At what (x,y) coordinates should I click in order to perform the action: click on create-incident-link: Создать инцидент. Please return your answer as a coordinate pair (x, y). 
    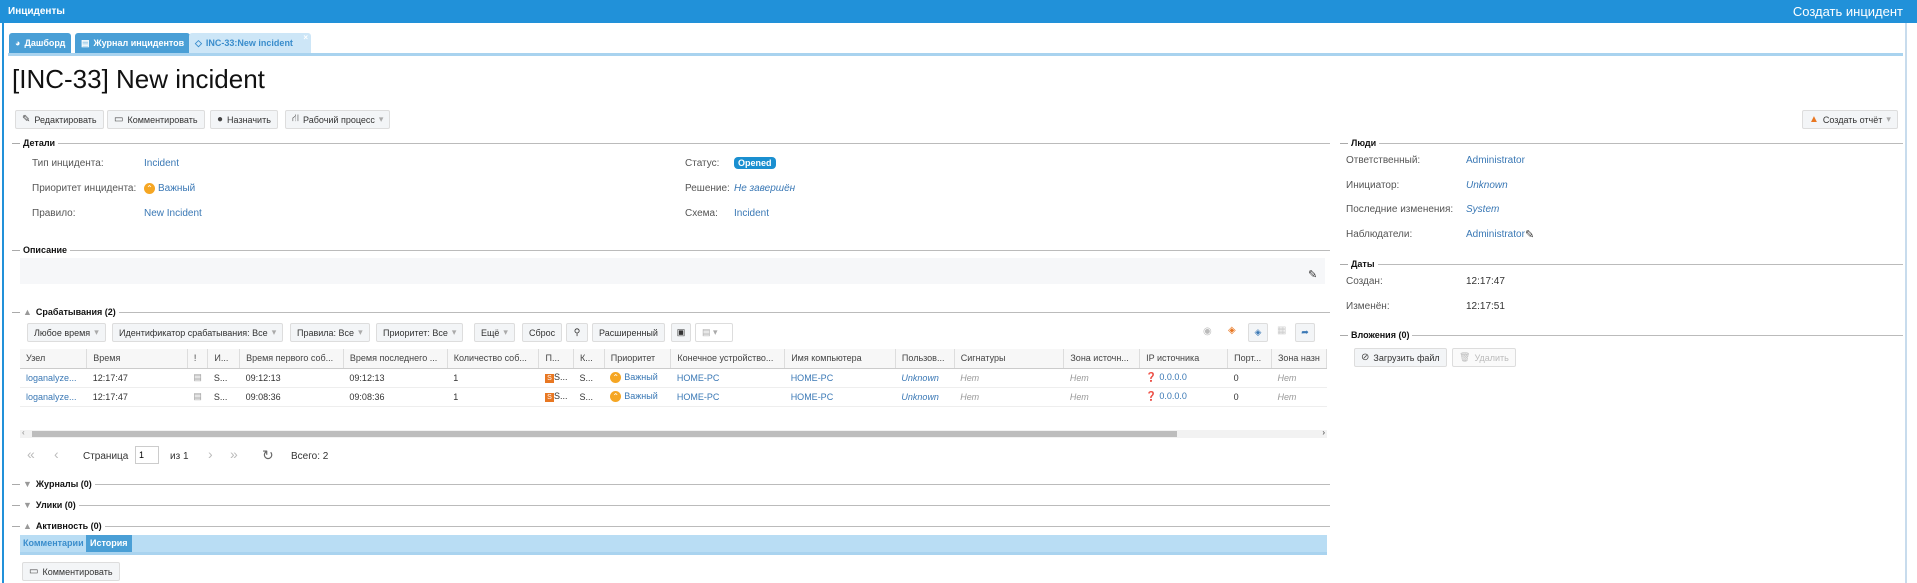
    Looking at the image, I should click on (1848, 11).